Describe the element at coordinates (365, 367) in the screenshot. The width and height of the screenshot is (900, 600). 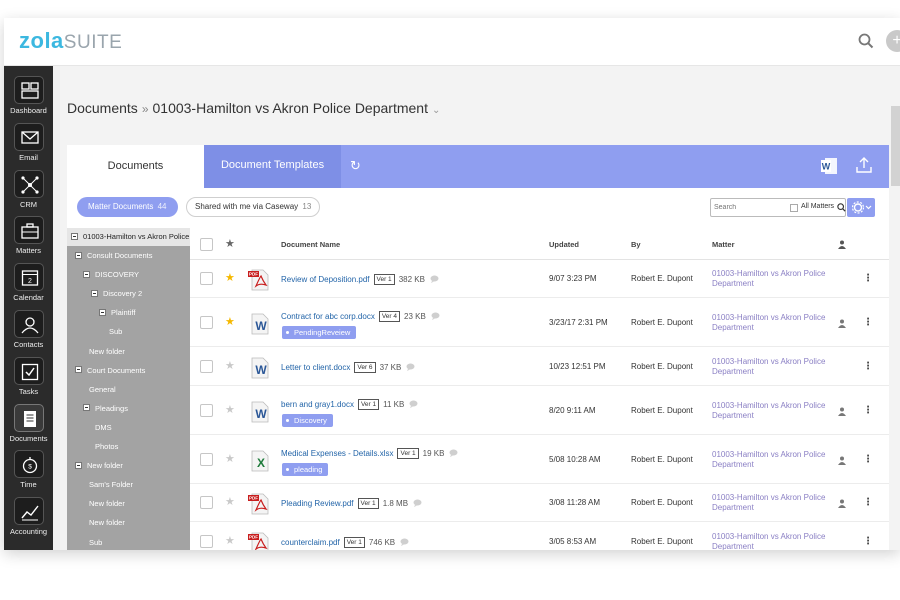
I see `version-badge: Ver 6` at that location.